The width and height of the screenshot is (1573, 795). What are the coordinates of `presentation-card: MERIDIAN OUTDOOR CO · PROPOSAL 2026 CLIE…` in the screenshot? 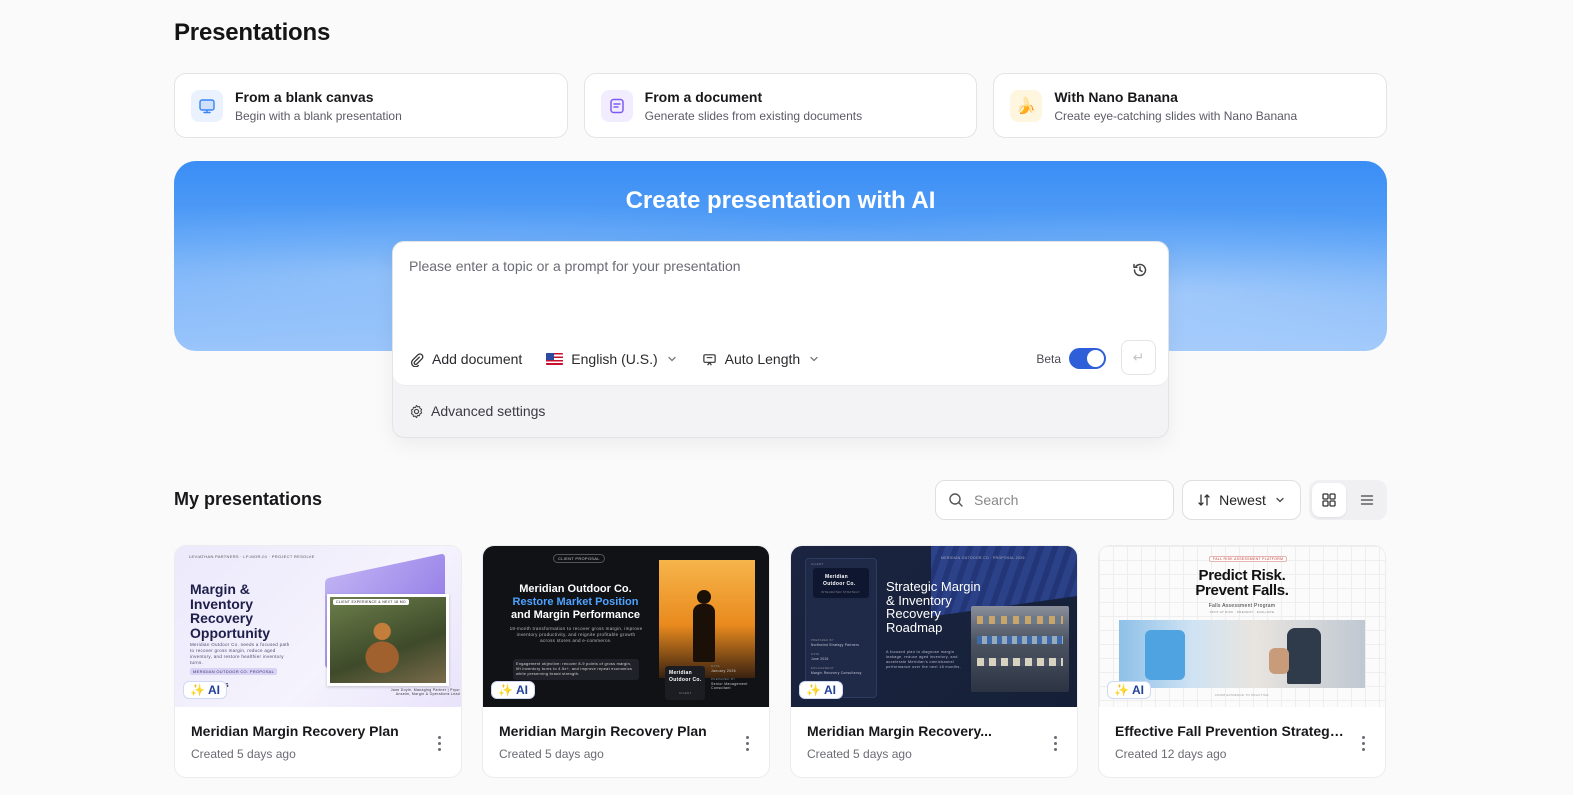 It's located at (934, 661).